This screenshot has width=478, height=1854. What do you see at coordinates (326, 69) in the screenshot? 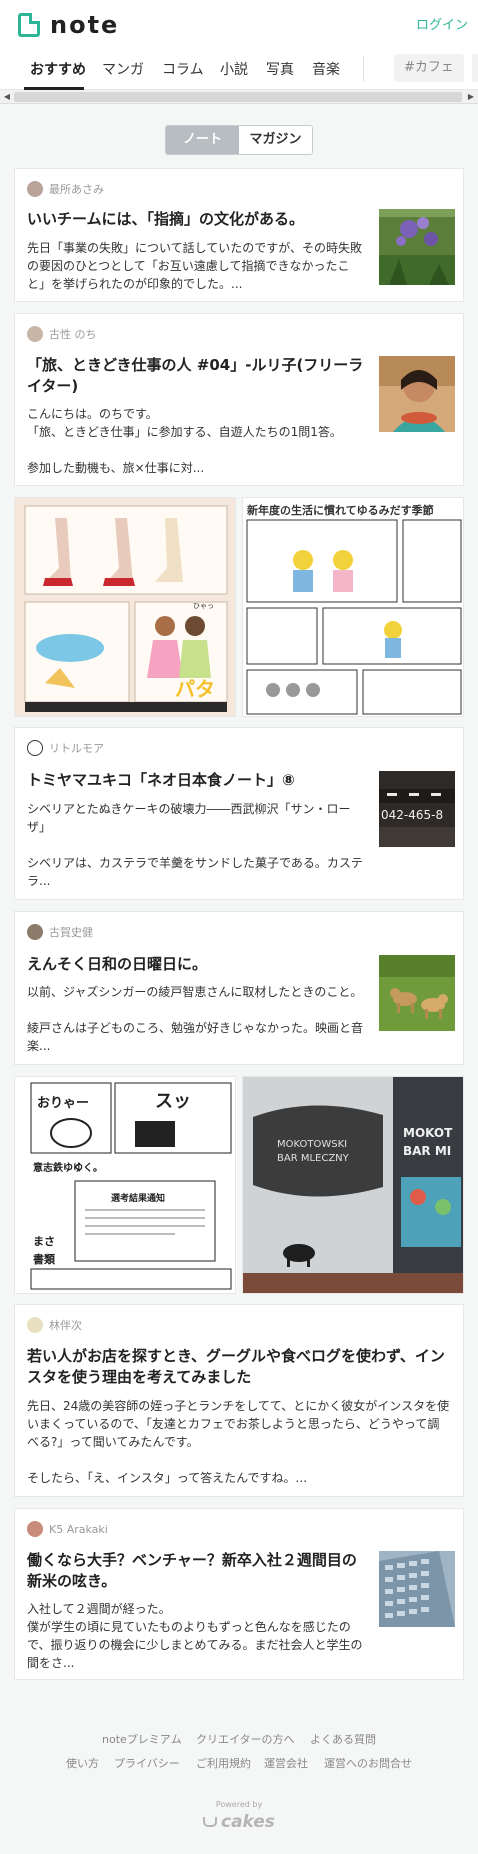
I see `tab-music: 音楽` at bounding box center [326, 69].